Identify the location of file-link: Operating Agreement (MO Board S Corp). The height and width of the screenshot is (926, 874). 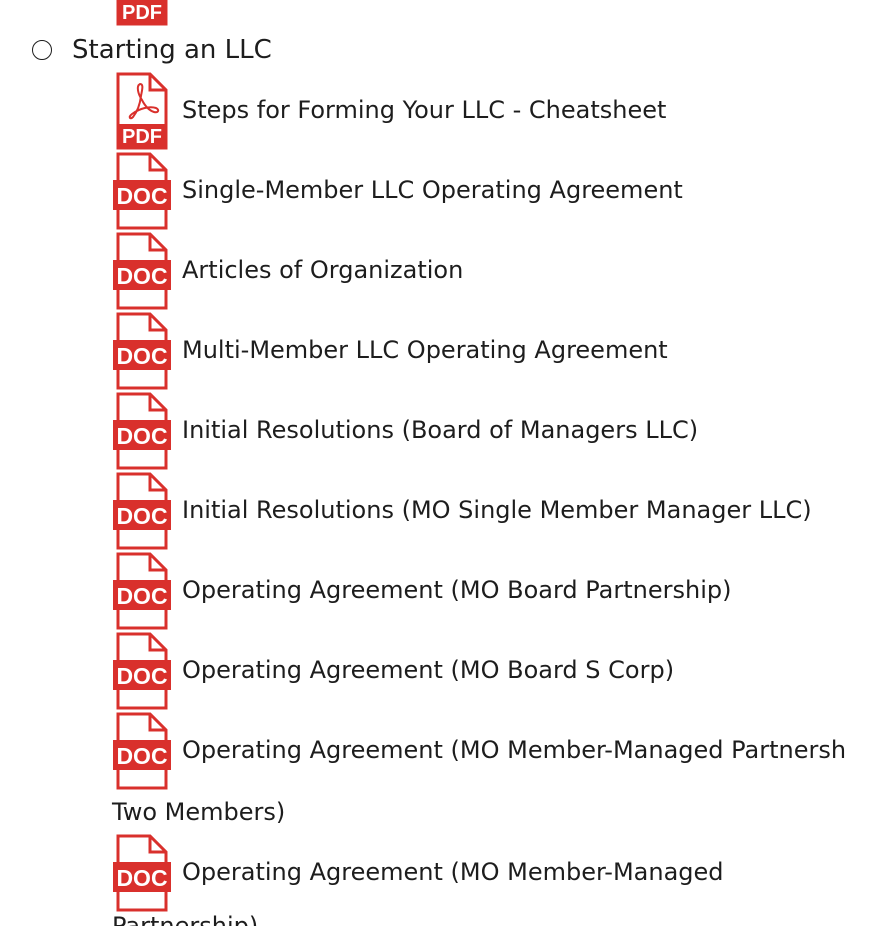
(428, 670).